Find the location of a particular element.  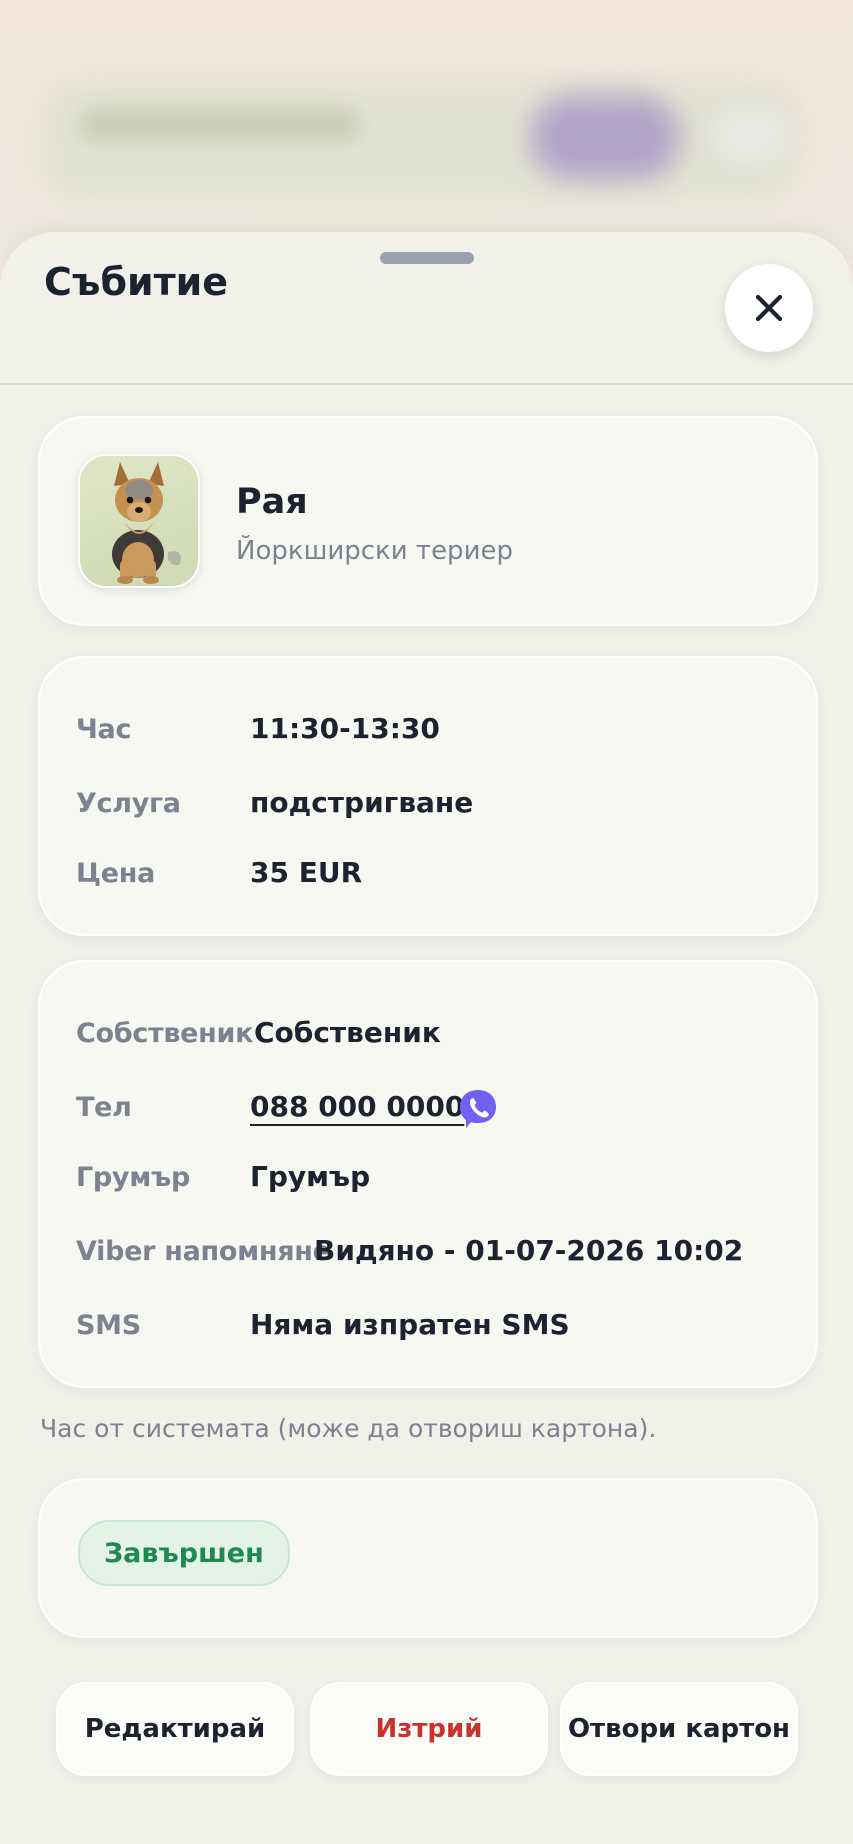

service-label: Услуга is located at coordinates (128, 803).